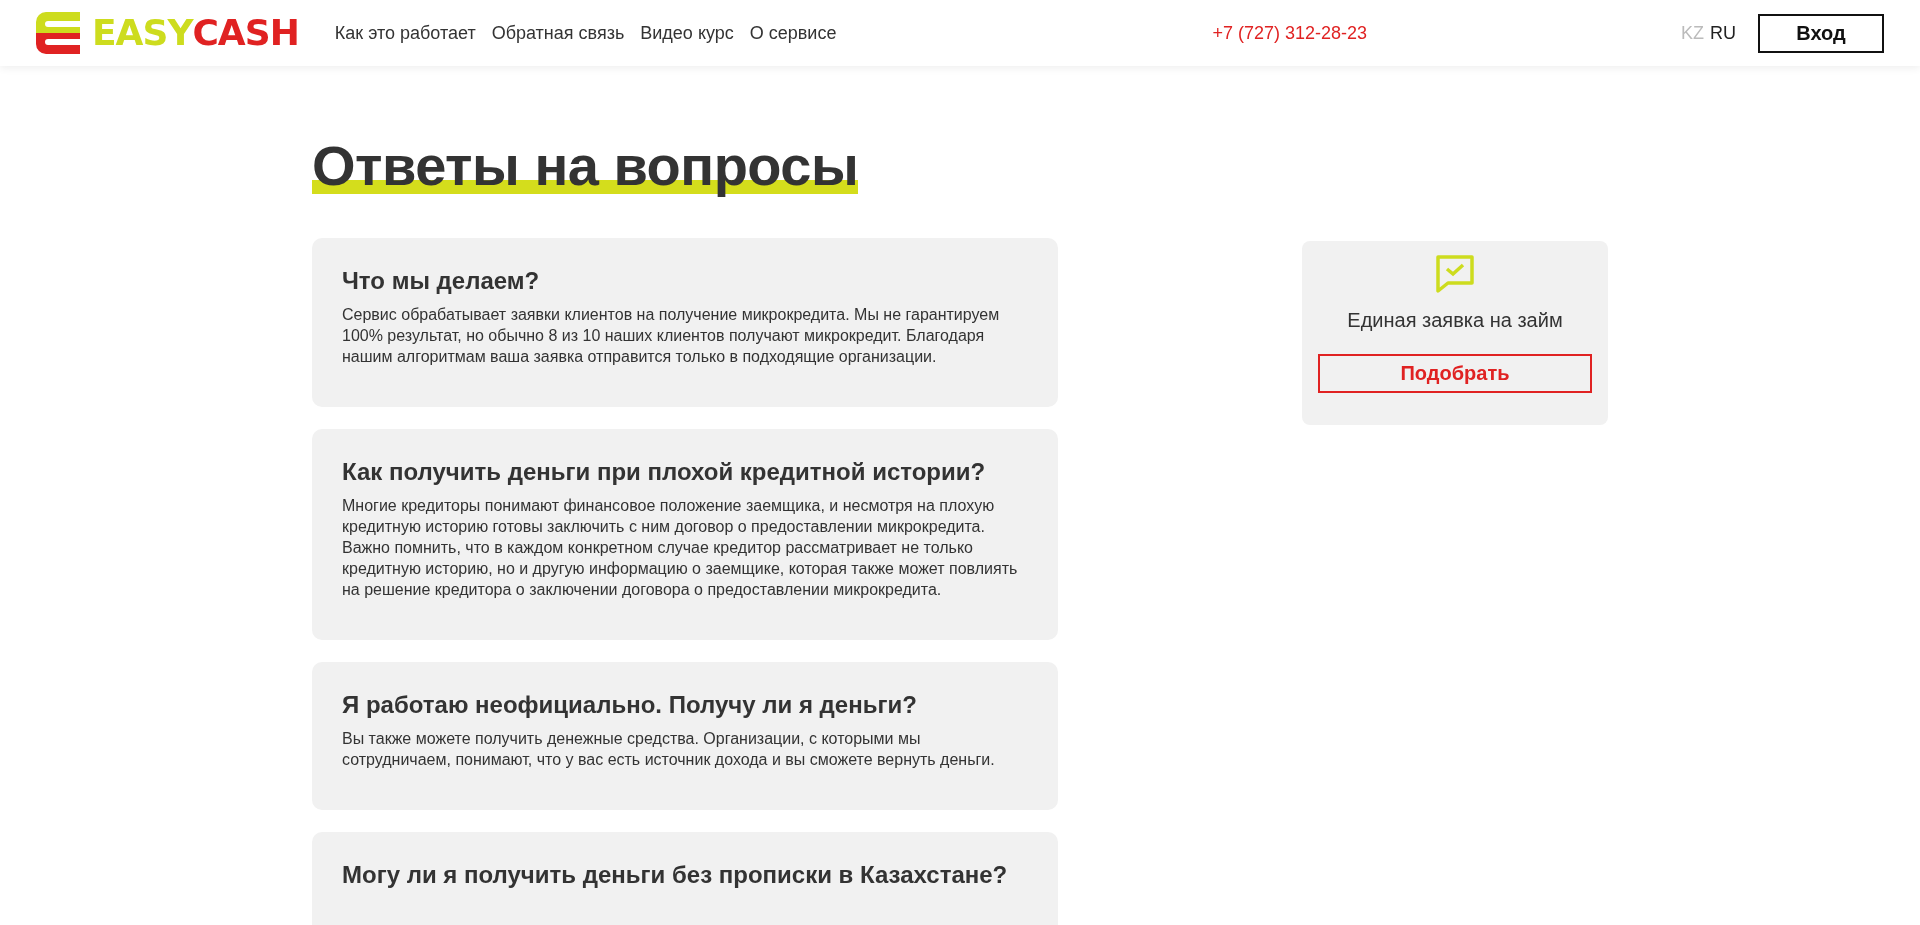 The height and width of the screenshot is (925, 1920). What do you see at coordinates (675, 875) in the screenshot?
I see `faq-question: Могу ли я получить деньги без прописки в Казахстане?` at bounding box center [675, 875].